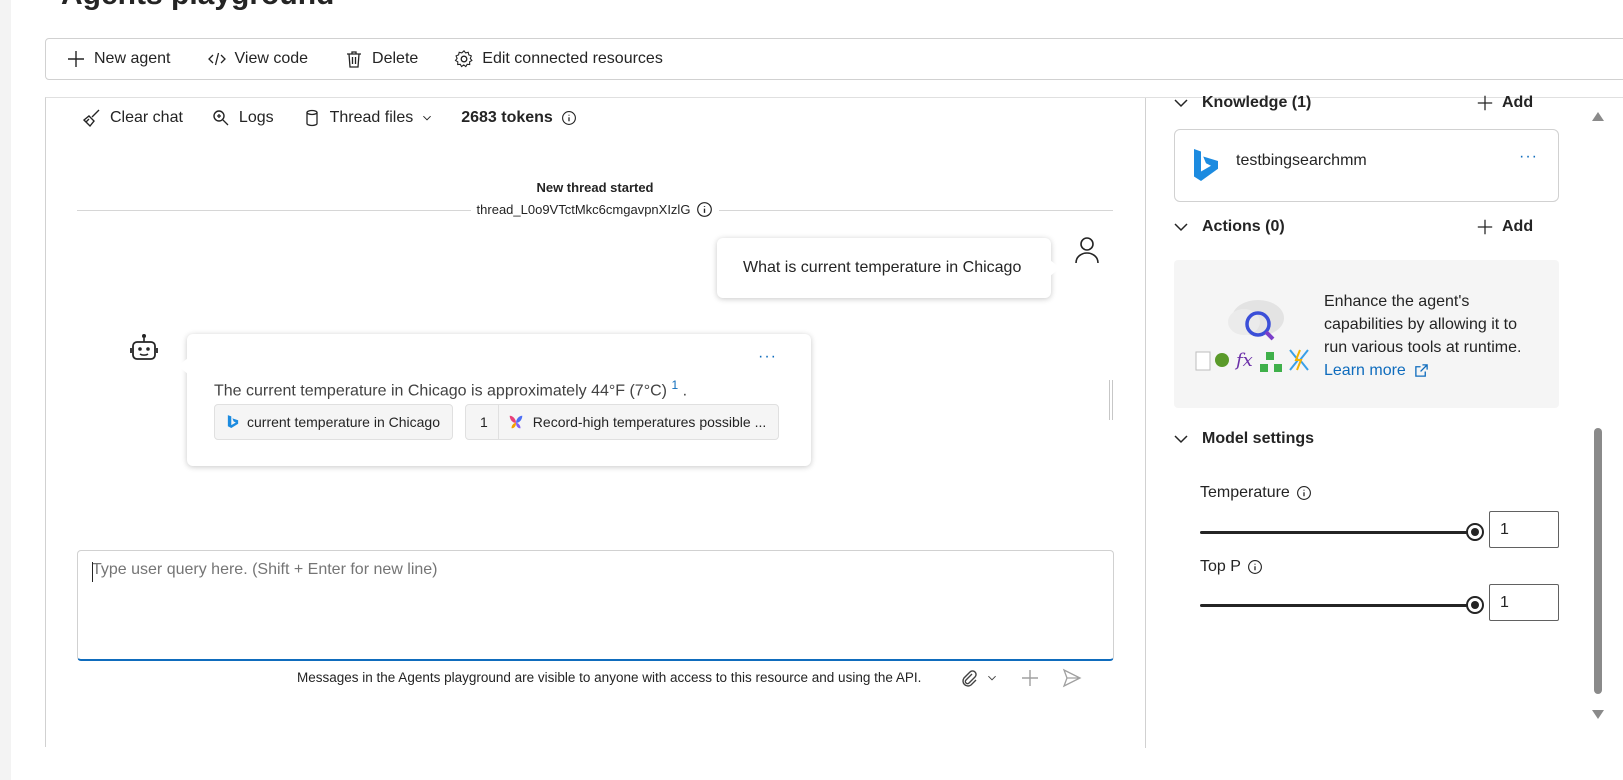 Image resolution: width=1623 pixels, height=780 pixels. I want to click on learn-more-label: Learn more, so click(1365, 370).